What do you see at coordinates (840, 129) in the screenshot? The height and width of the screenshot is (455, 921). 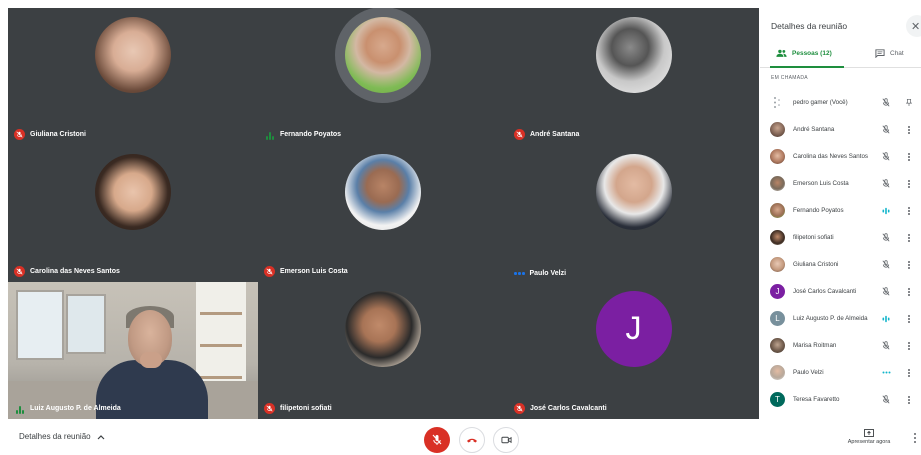 I see `participant-row: André Santana` at bounding box center [840, 129].